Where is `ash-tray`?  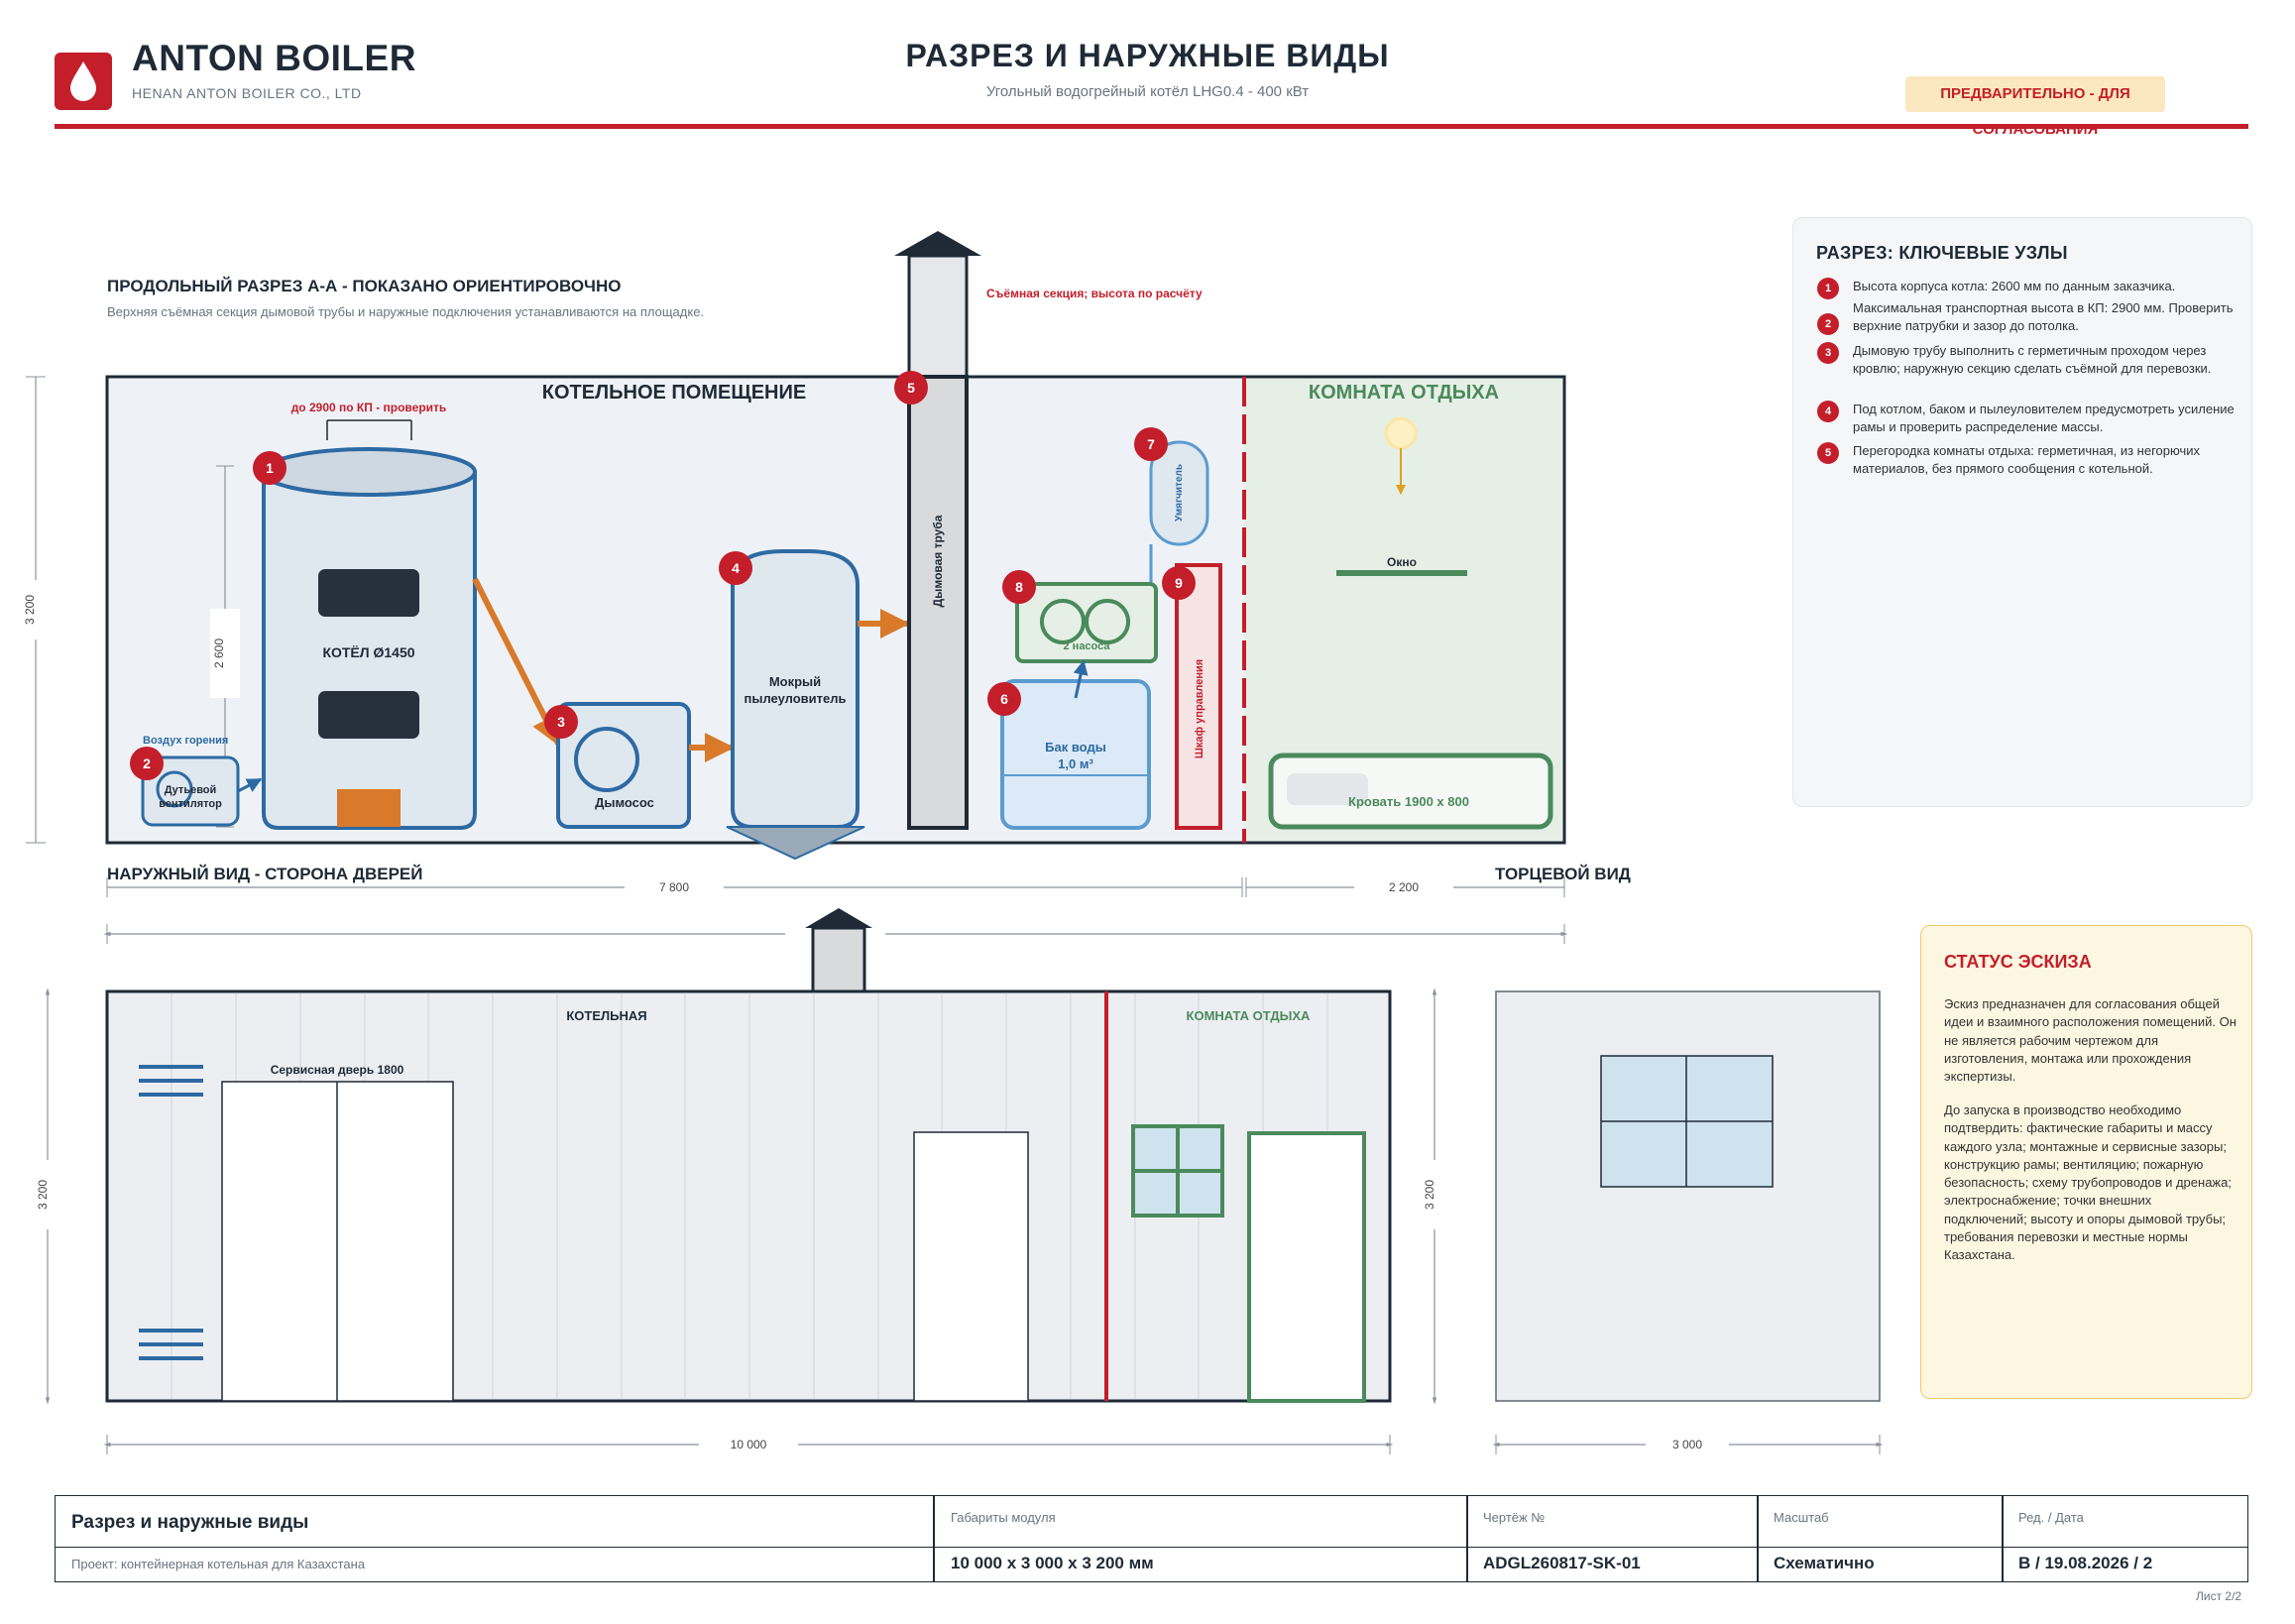 ash-tray is located at coordinates (369, 808).